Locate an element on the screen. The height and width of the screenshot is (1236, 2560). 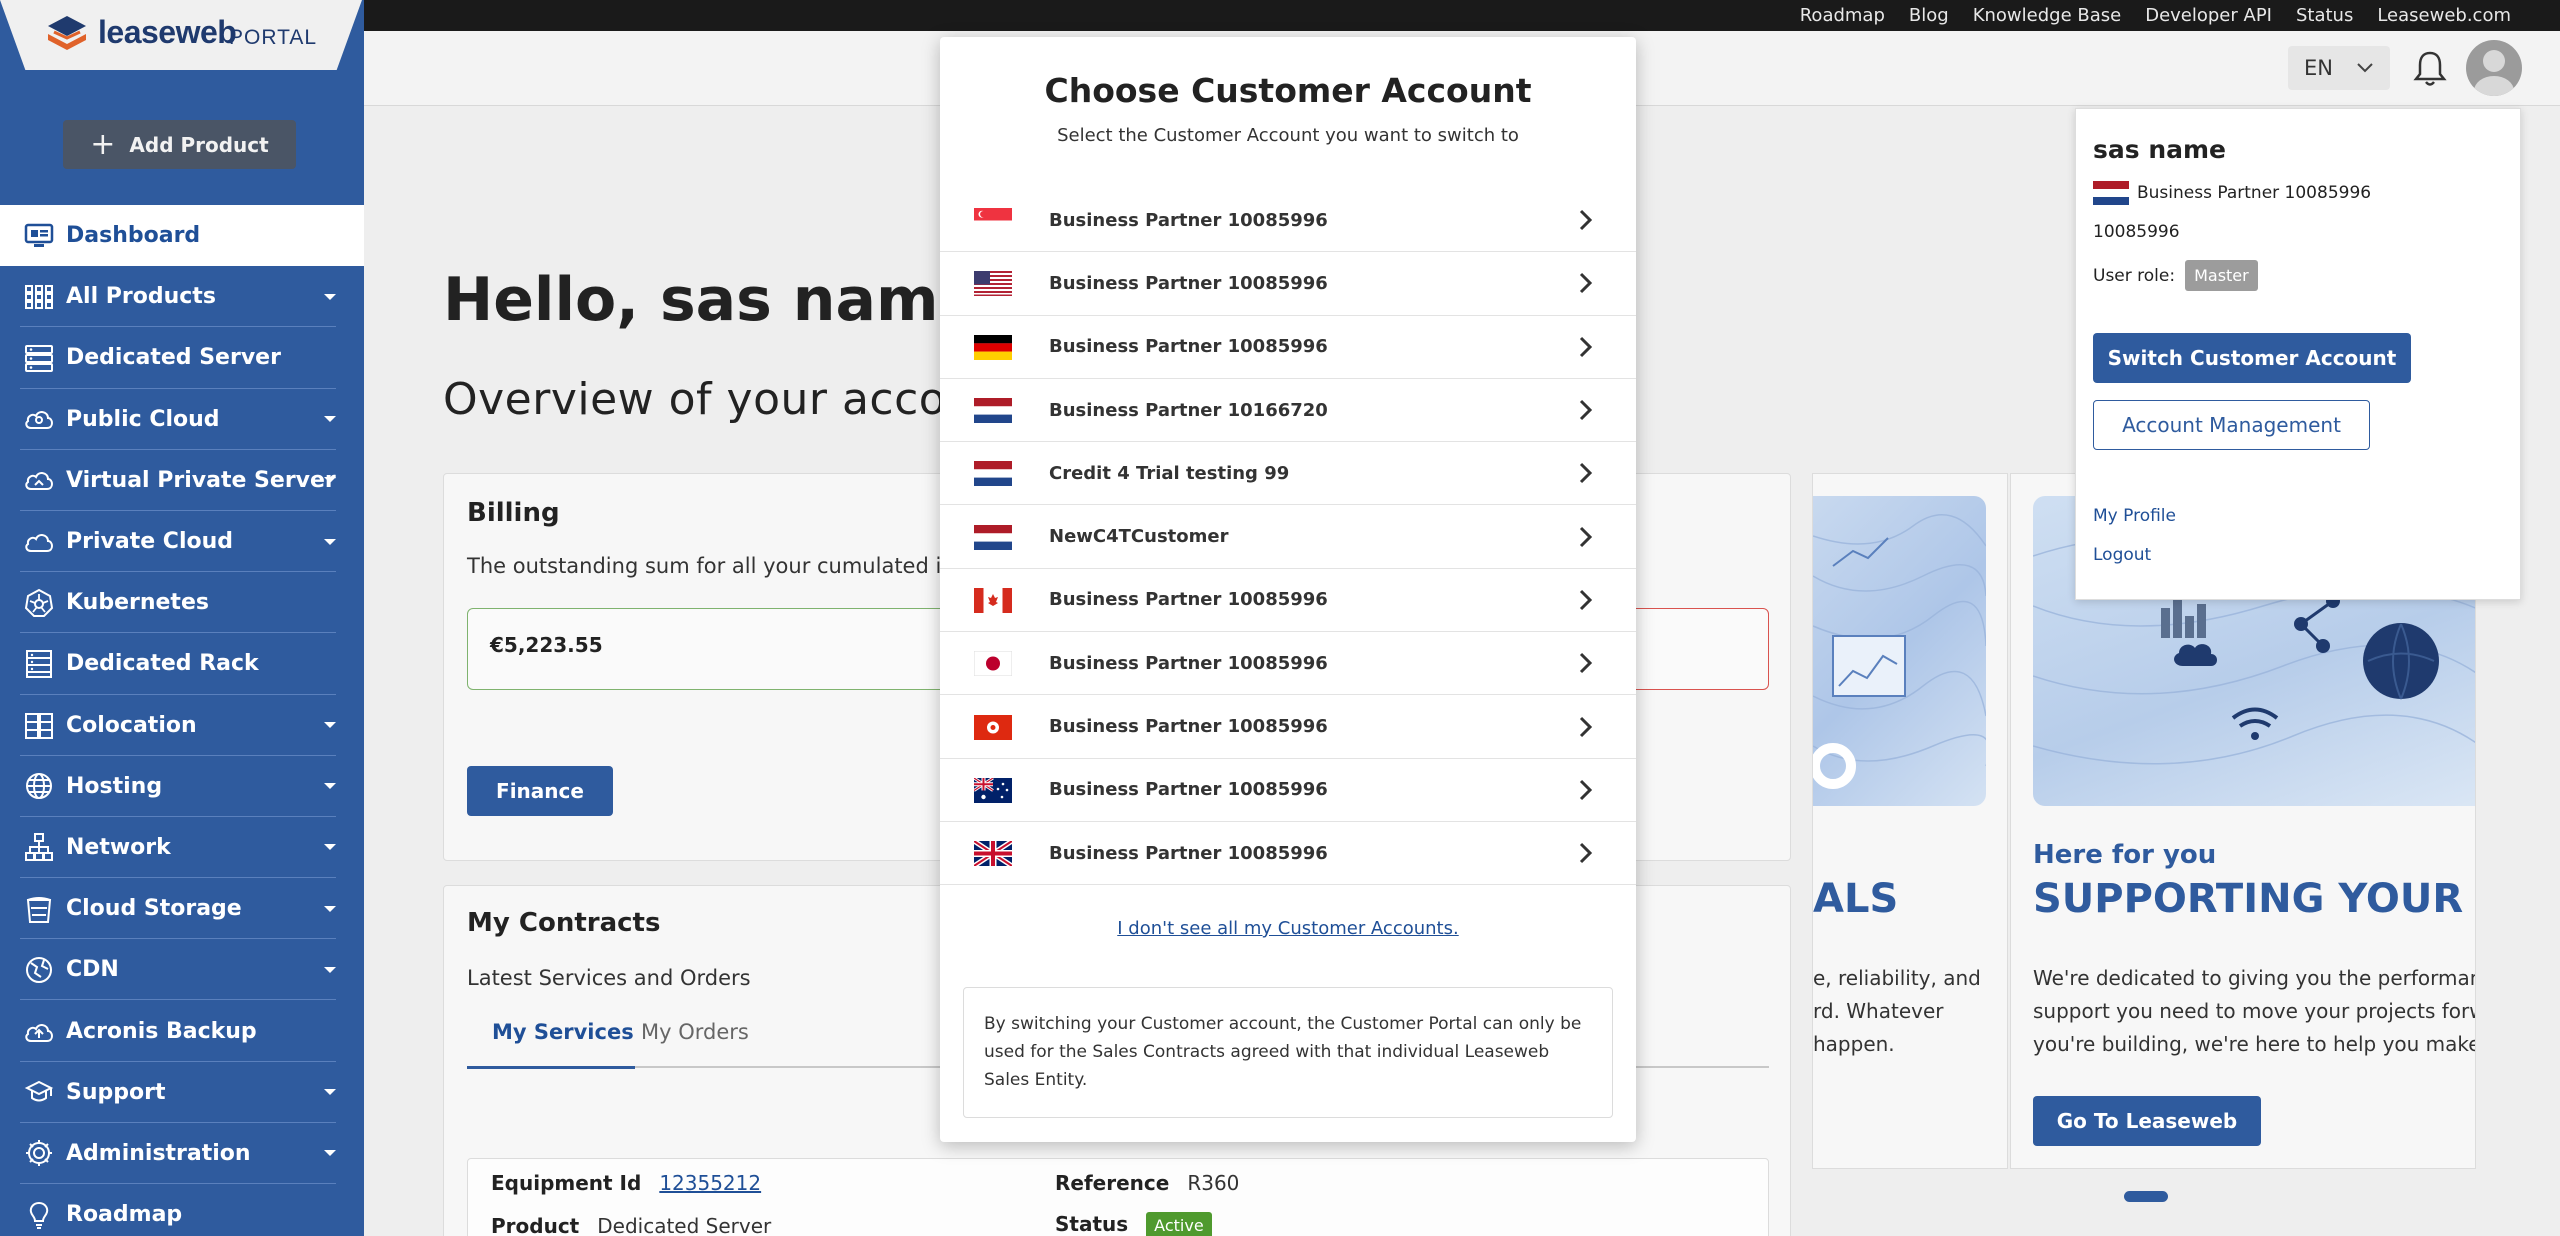
promo-right-subtitle: Here for you is located at coordinates (2125, 855).